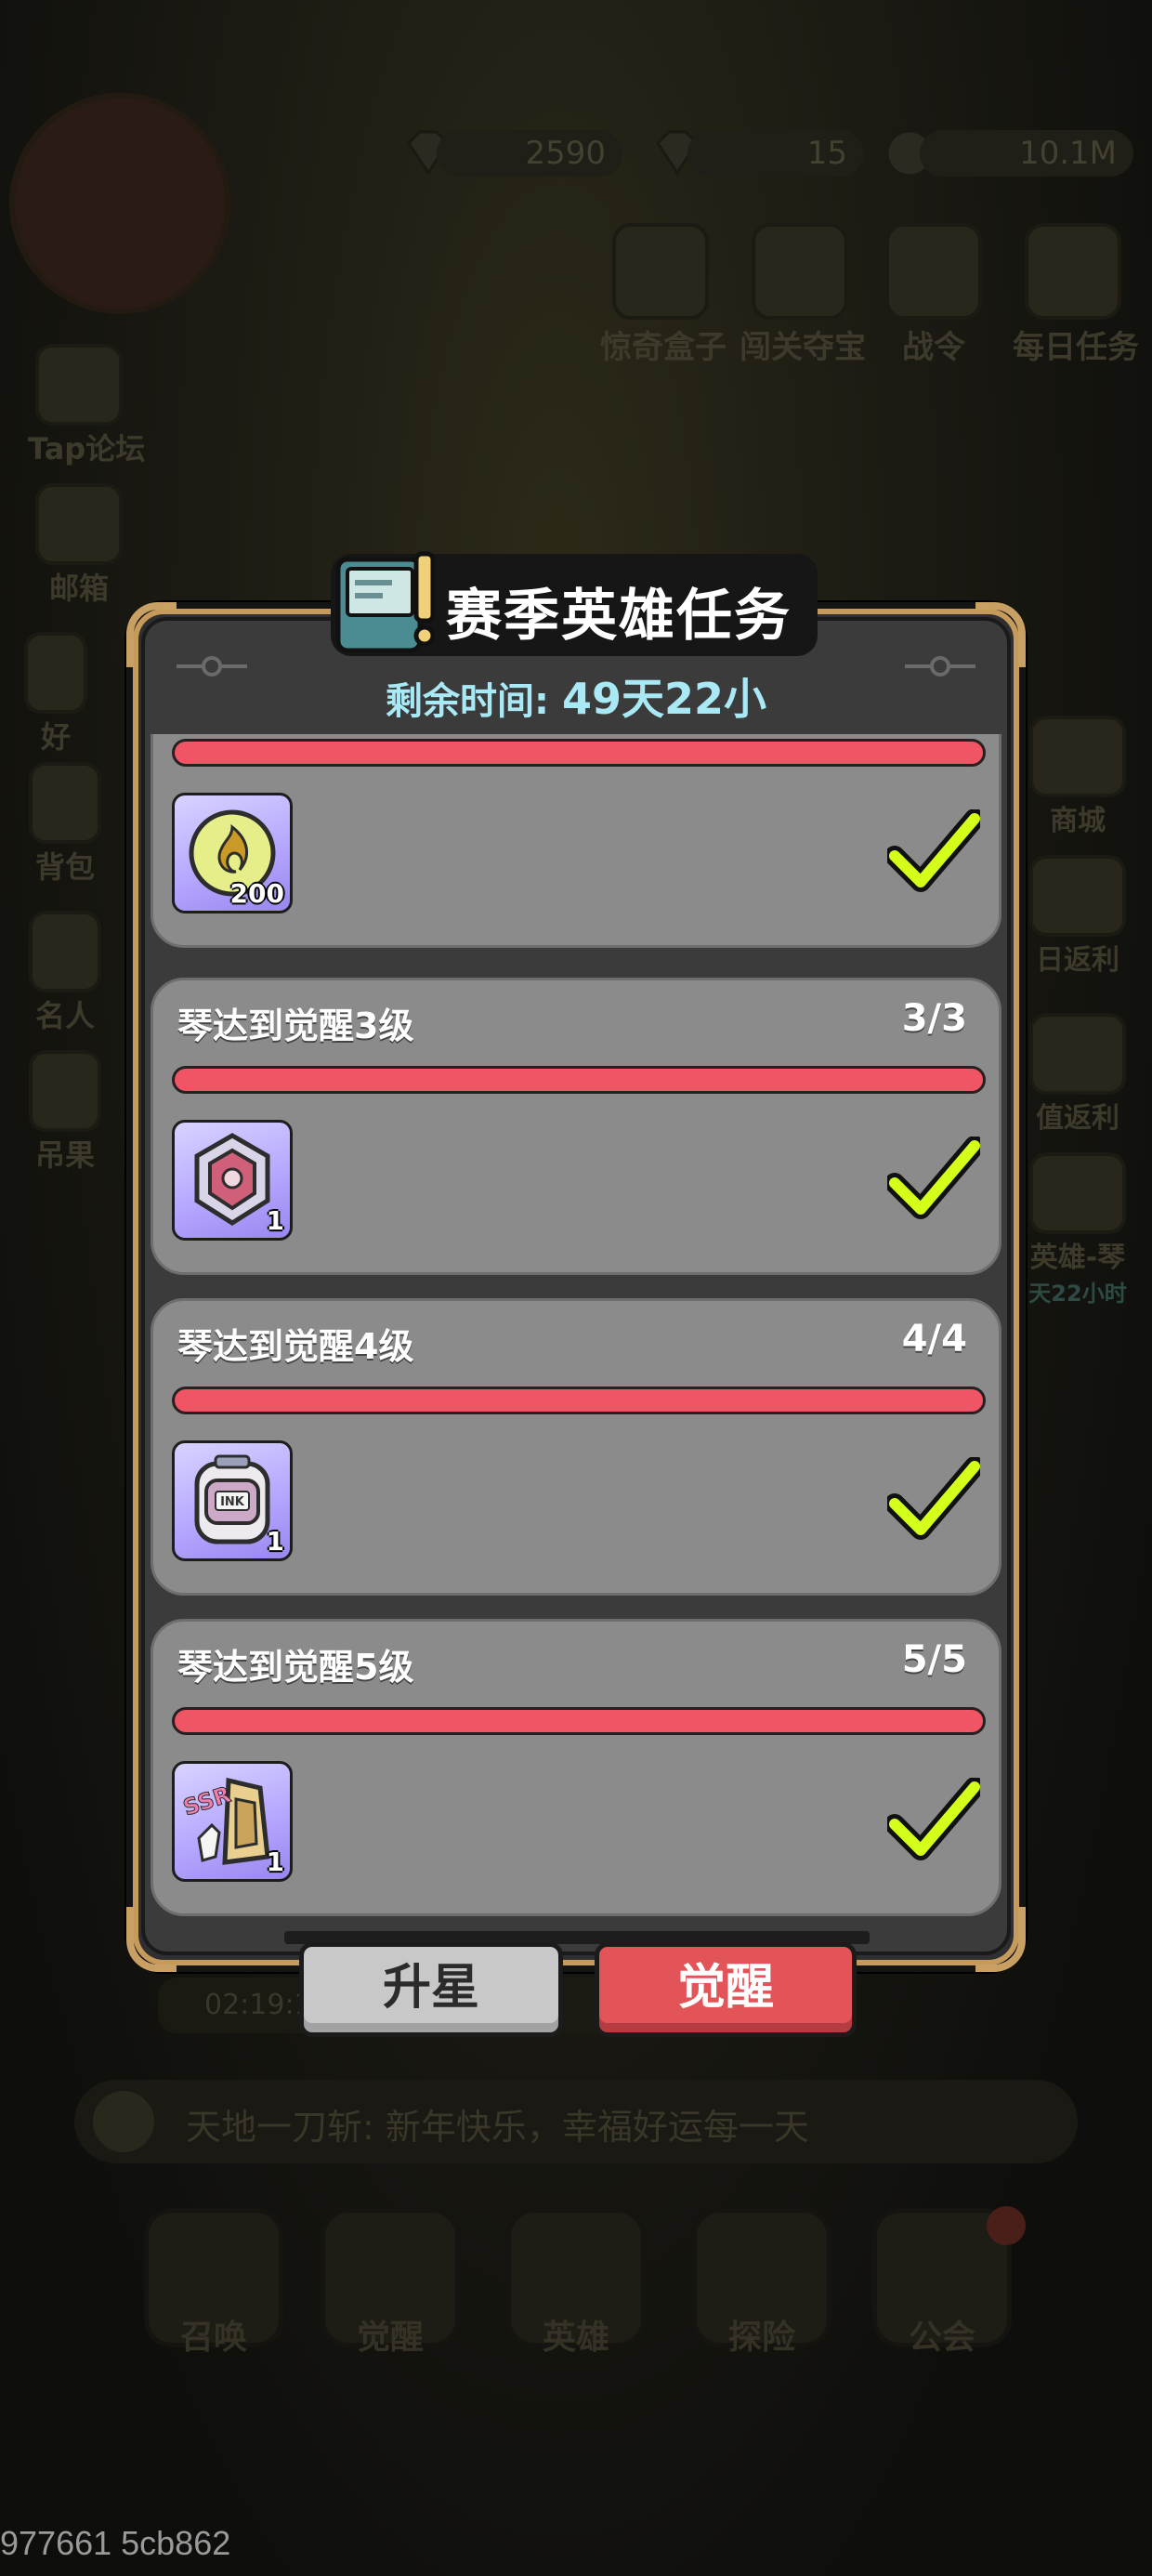 The width and height of the screenshot is (1152, 2576). Describe the element at coordinates (726, 1989) in the screenshot. I see `tab-awaken: 觉醒` at that location.